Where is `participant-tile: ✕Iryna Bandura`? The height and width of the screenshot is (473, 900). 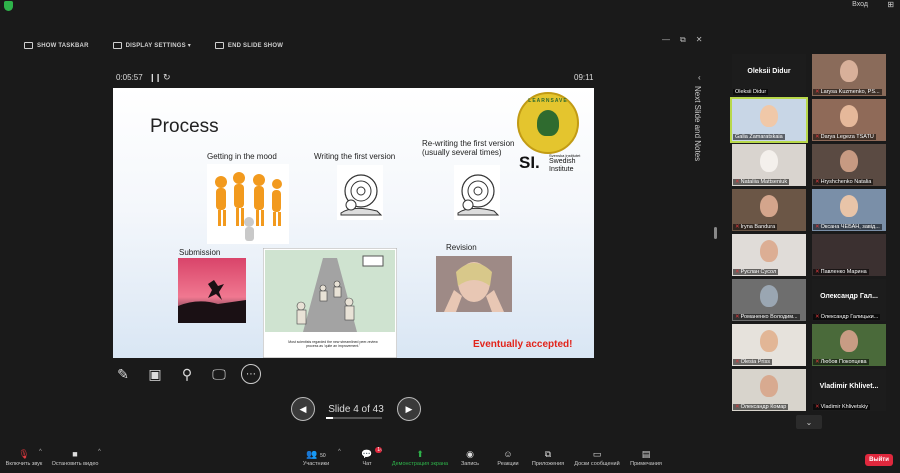 participant-tile: ✕Iryna Bandura is located at coordinates (769, 210).